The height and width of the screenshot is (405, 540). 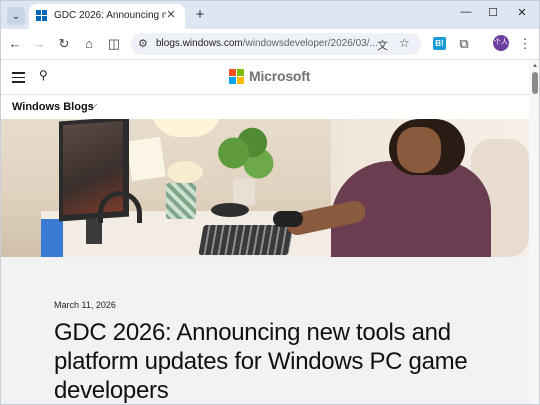 What do you see at coordinates (64, 44) in the screenshot?
I see `reload-icon: ↻` at bounding box center [64, 44].